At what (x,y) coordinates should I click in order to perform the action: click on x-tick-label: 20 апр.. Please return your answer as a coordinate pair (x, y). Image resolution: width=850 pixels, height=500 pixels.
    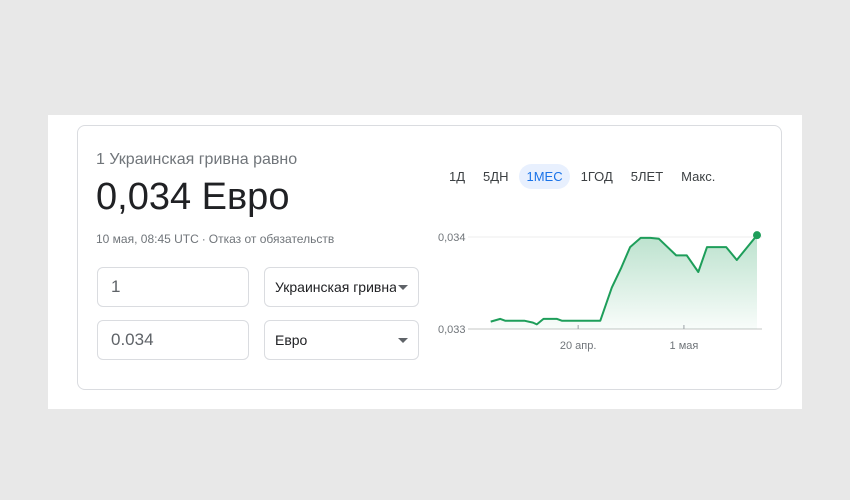
    Looking at the image, I should click on (578, 346).